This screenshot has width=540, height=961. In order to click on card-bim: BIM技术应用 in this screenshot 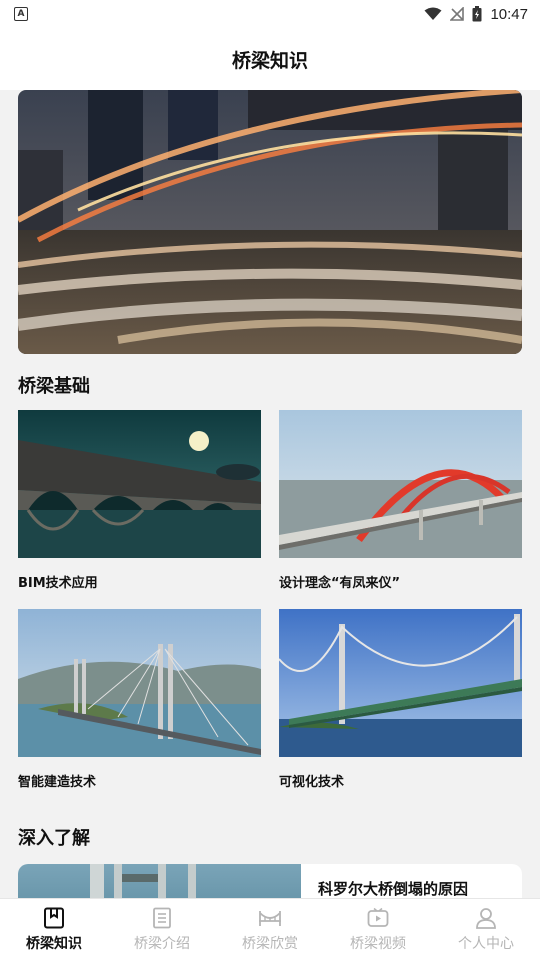, I will do `click(139, 500)`.